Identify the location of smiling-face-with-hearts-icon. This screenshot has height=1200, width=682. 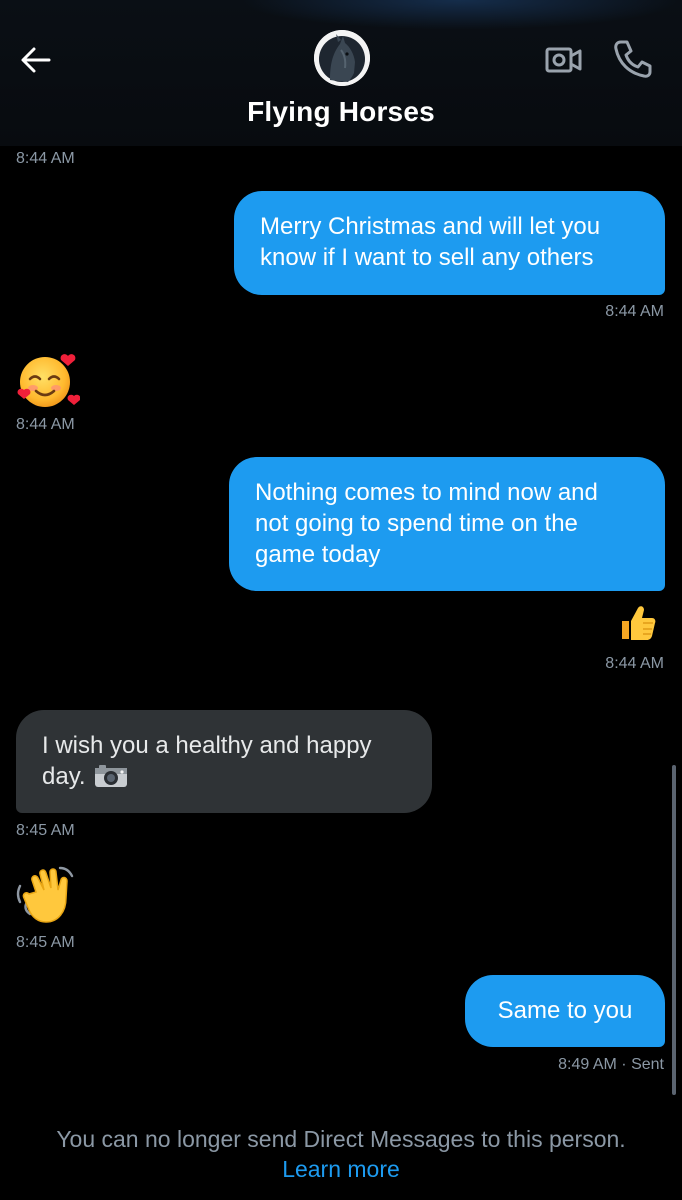
(49, 380).